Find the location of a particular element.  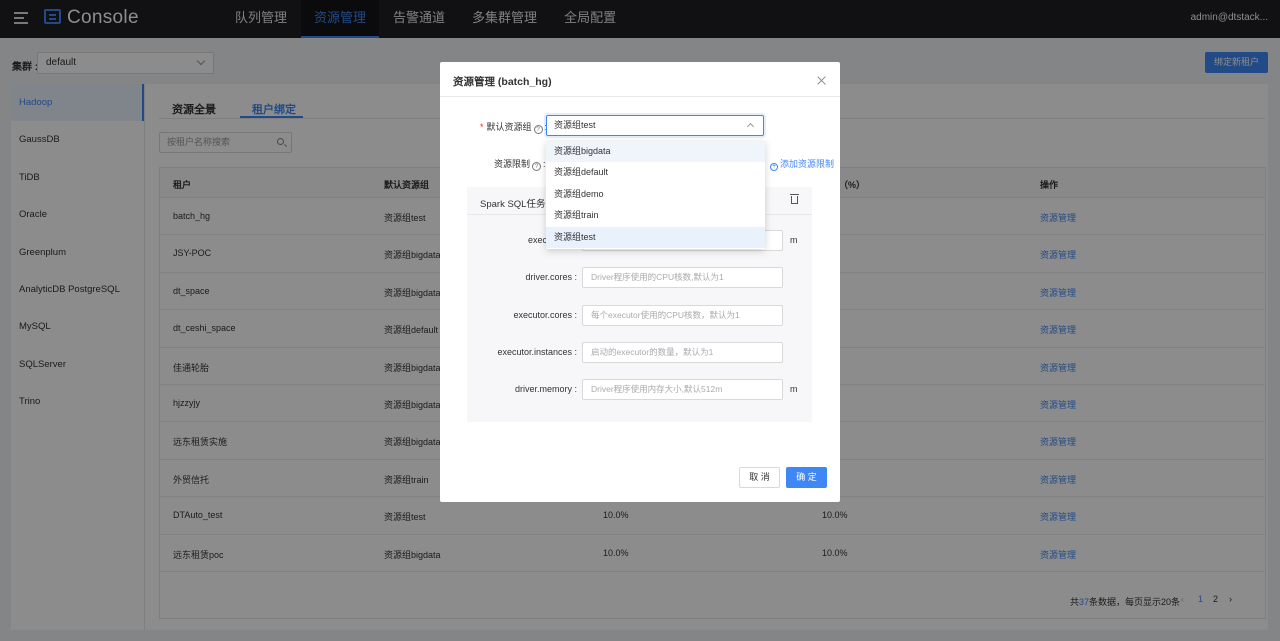

dropdown-option: 资源组default is located at coordinates (655, 172).